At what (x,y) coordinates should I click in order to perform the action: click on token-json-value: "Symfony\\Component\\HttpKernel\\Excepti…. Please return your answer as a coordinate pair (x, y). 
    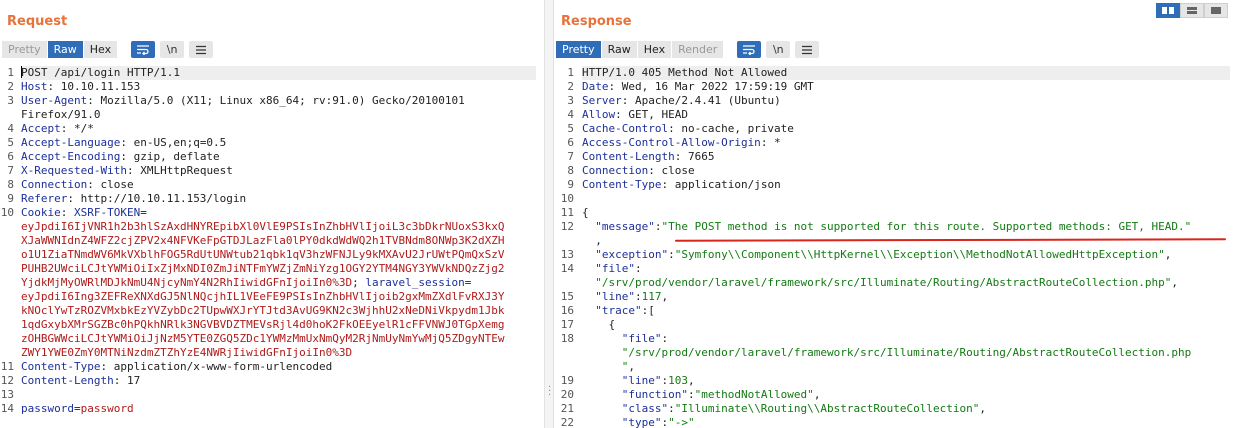
    Looking at the image, I should click on (919, 254).